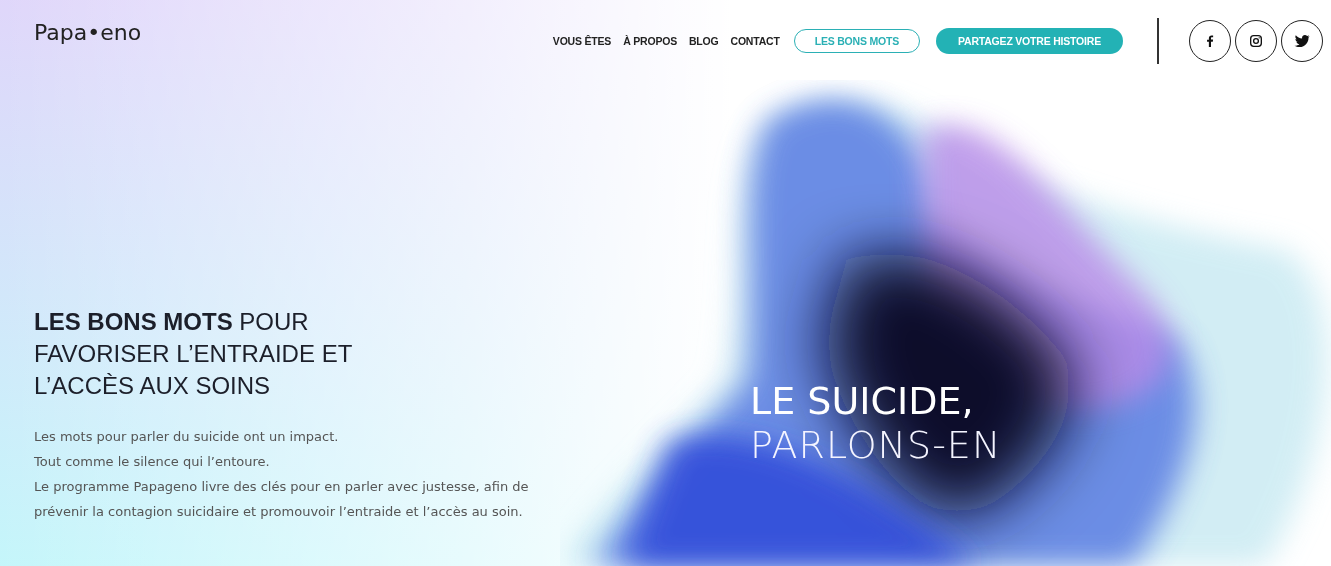  What do you see at coordinates (1210, 41) in the screenshot?
I see `facebook-icon` at bounding box center [1210, 41].